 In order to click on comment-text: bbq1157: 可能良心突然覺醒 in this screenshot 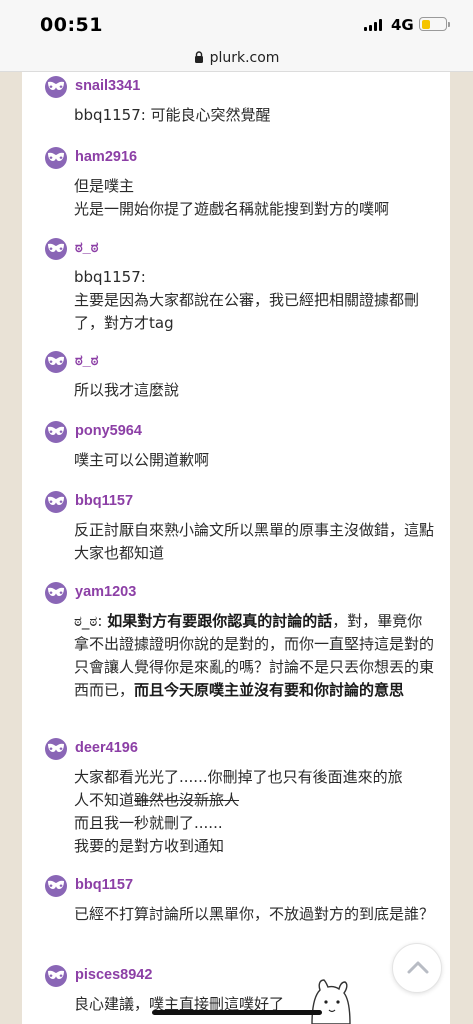, I will do `click(254, 115)`.